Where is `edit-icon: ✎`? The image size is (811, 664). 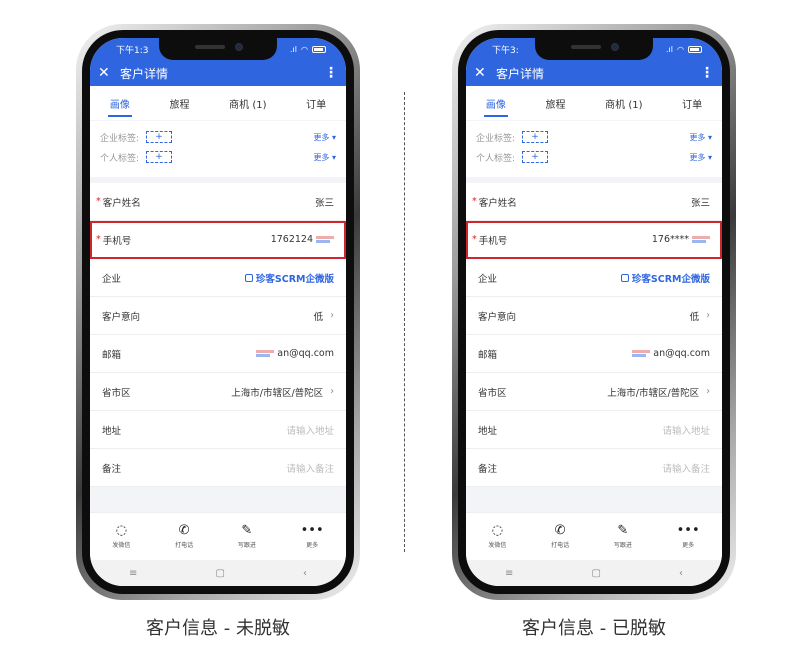 edit-icon: ✎ is located at coordinates (623, 530).